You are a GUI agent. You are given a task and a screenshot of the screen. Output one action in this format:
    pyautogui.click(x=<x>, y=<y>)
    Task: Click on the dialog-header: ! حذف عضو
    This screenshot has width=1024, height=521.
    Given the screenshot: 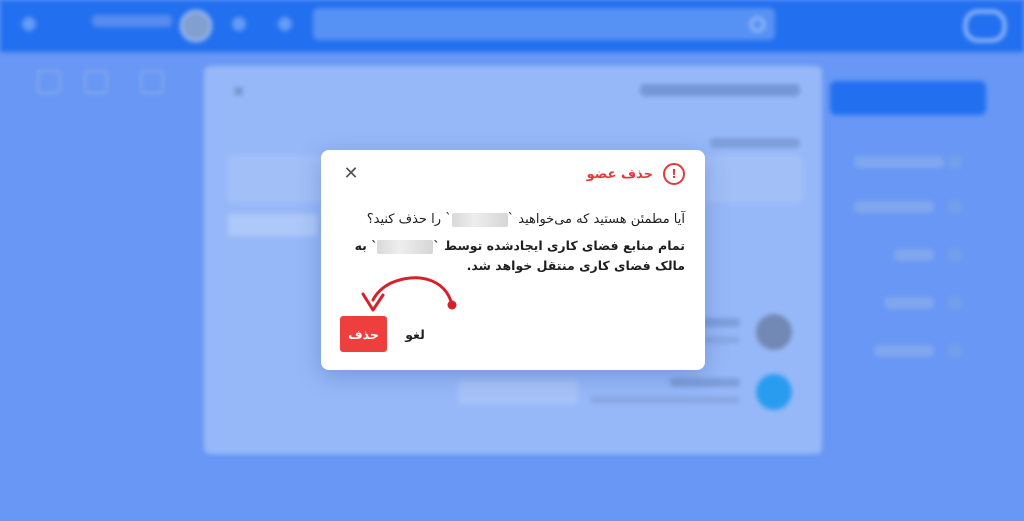 What is the action you would take?
    pyautogui.click(x=636, y=174)
    